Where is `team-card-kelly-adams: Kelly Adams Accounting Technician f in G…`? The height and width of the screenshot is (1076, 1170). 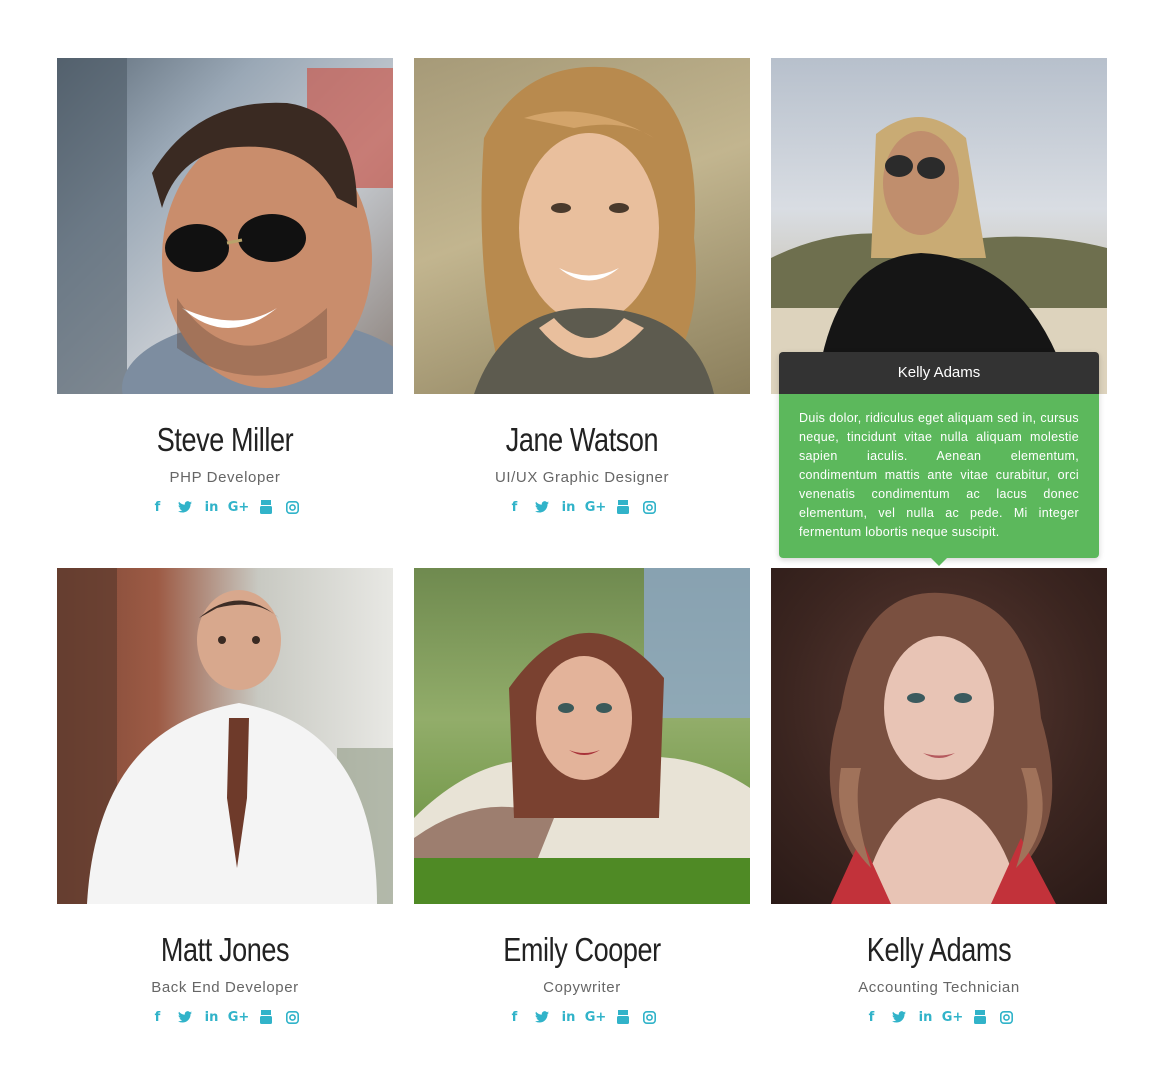 team-card-kelly-adams: Kelly Adams Accounting Technician f in G… is located at coordinates (939, 796).